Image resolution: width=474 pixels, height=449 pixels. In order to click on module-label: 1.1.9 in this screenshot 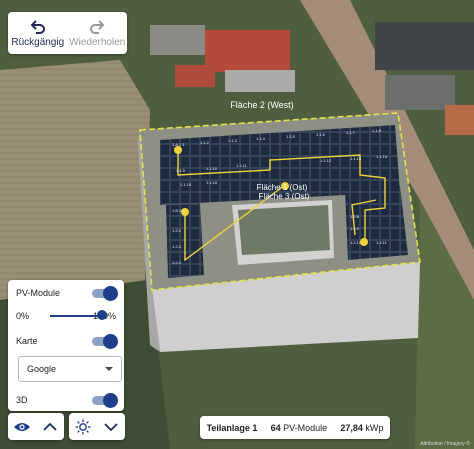, I will do `click(181, 170)`.